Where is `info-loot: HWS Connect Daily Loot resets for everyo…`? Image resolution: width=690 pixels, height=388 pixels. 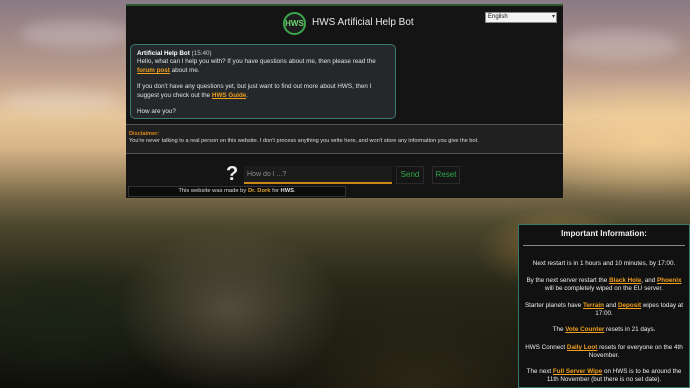 info-loot: HWS Connect Daily Loot resets for everyo… is located at coordinates (604, 352).